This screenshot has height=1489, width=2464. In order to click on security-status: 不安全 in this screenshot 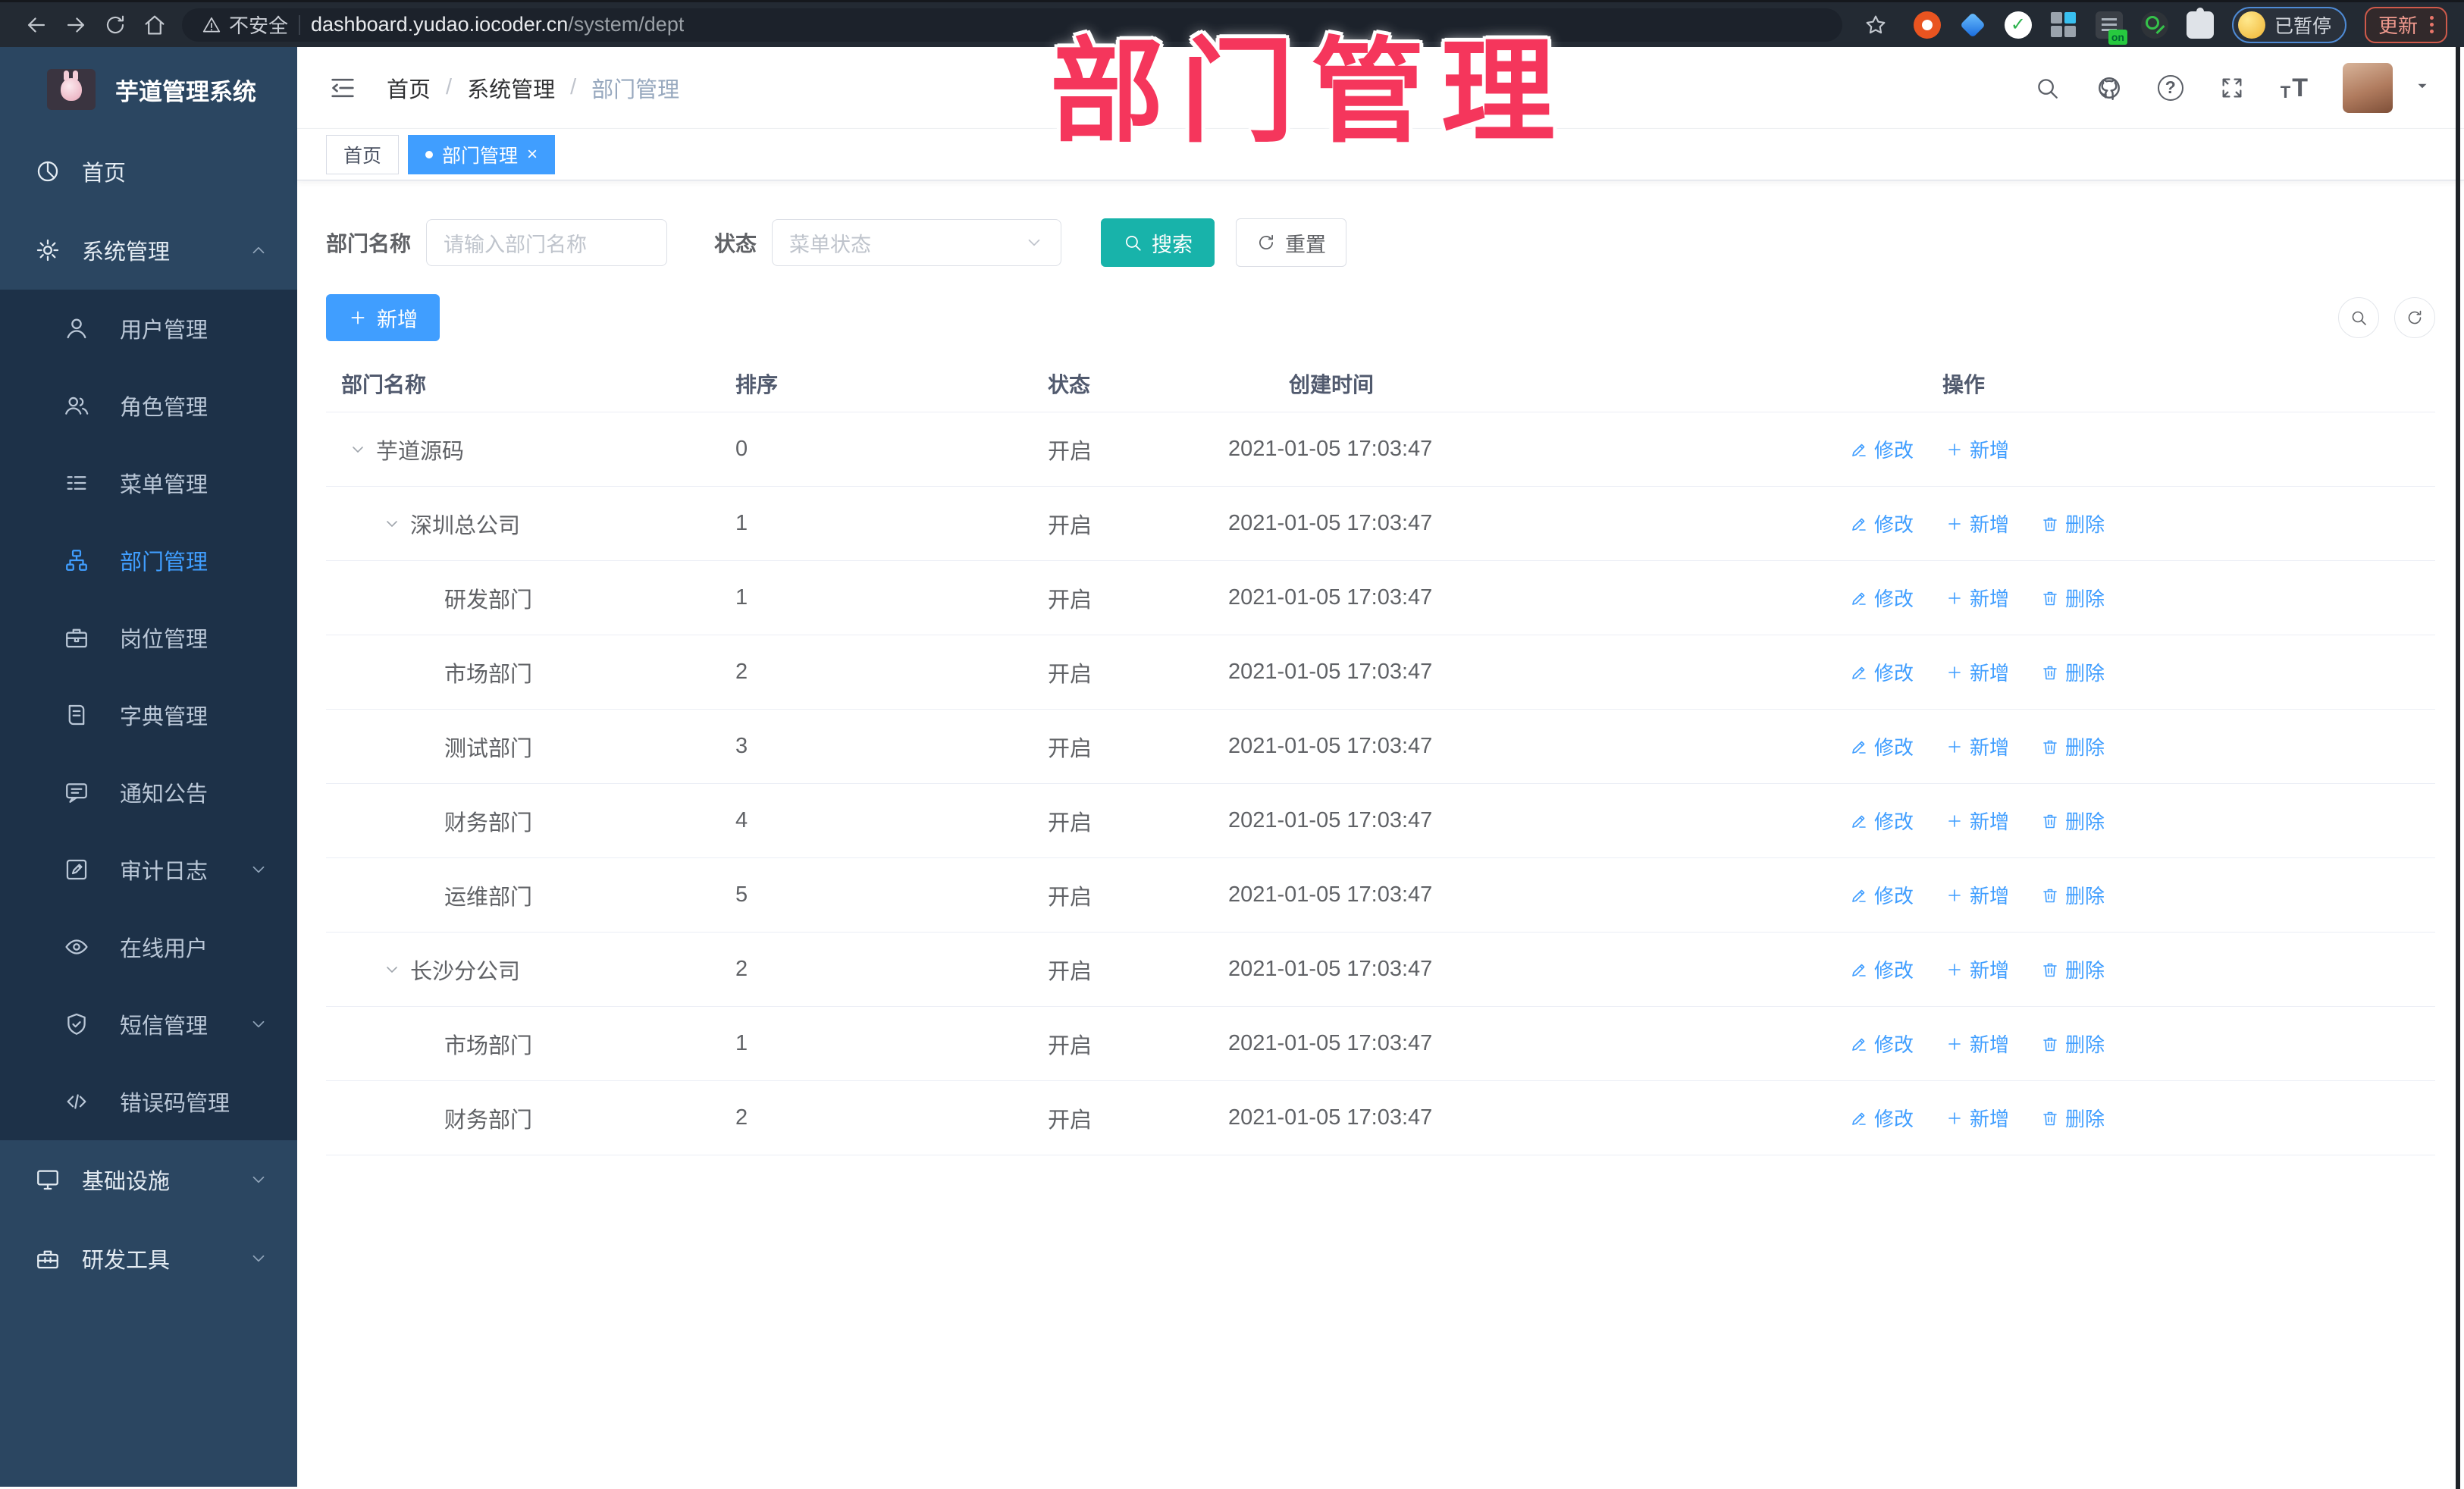, I will do `click(245, 25)`.